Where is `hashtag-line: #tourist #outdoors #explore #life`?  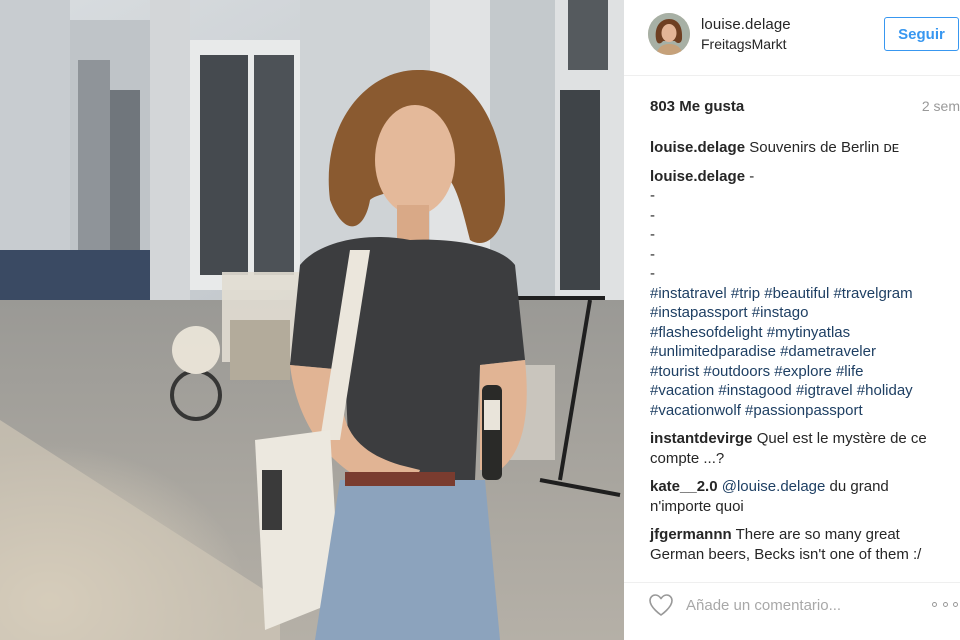 hashtag-line: #tourist #outdoors #explore #life is located at coordinates (800, 372).